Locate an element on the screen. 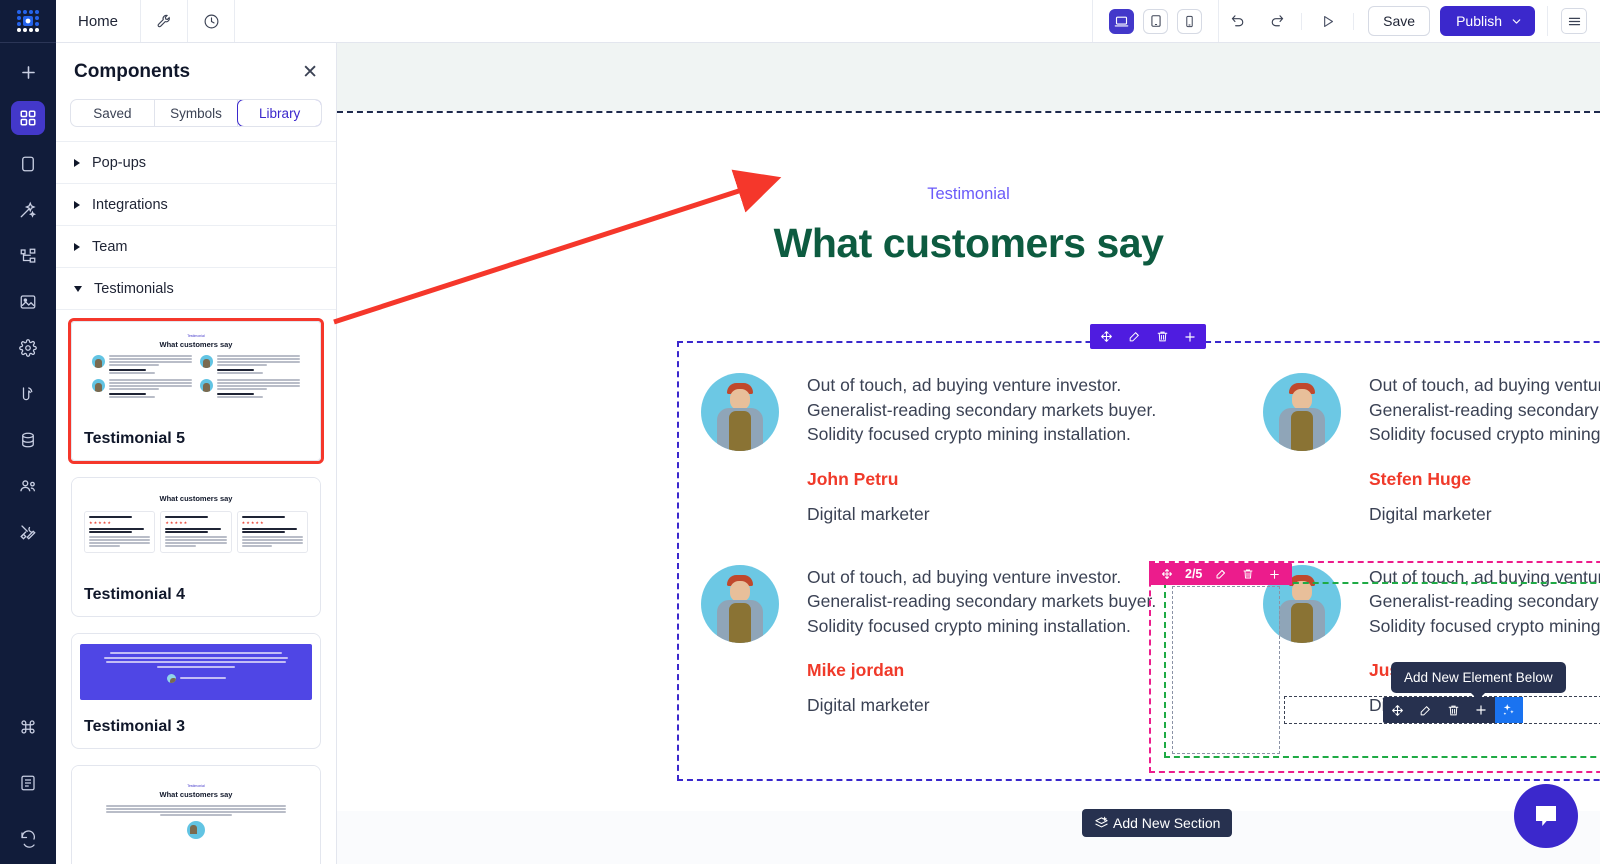  clock-history-icon is located at coordinates (212, 21).